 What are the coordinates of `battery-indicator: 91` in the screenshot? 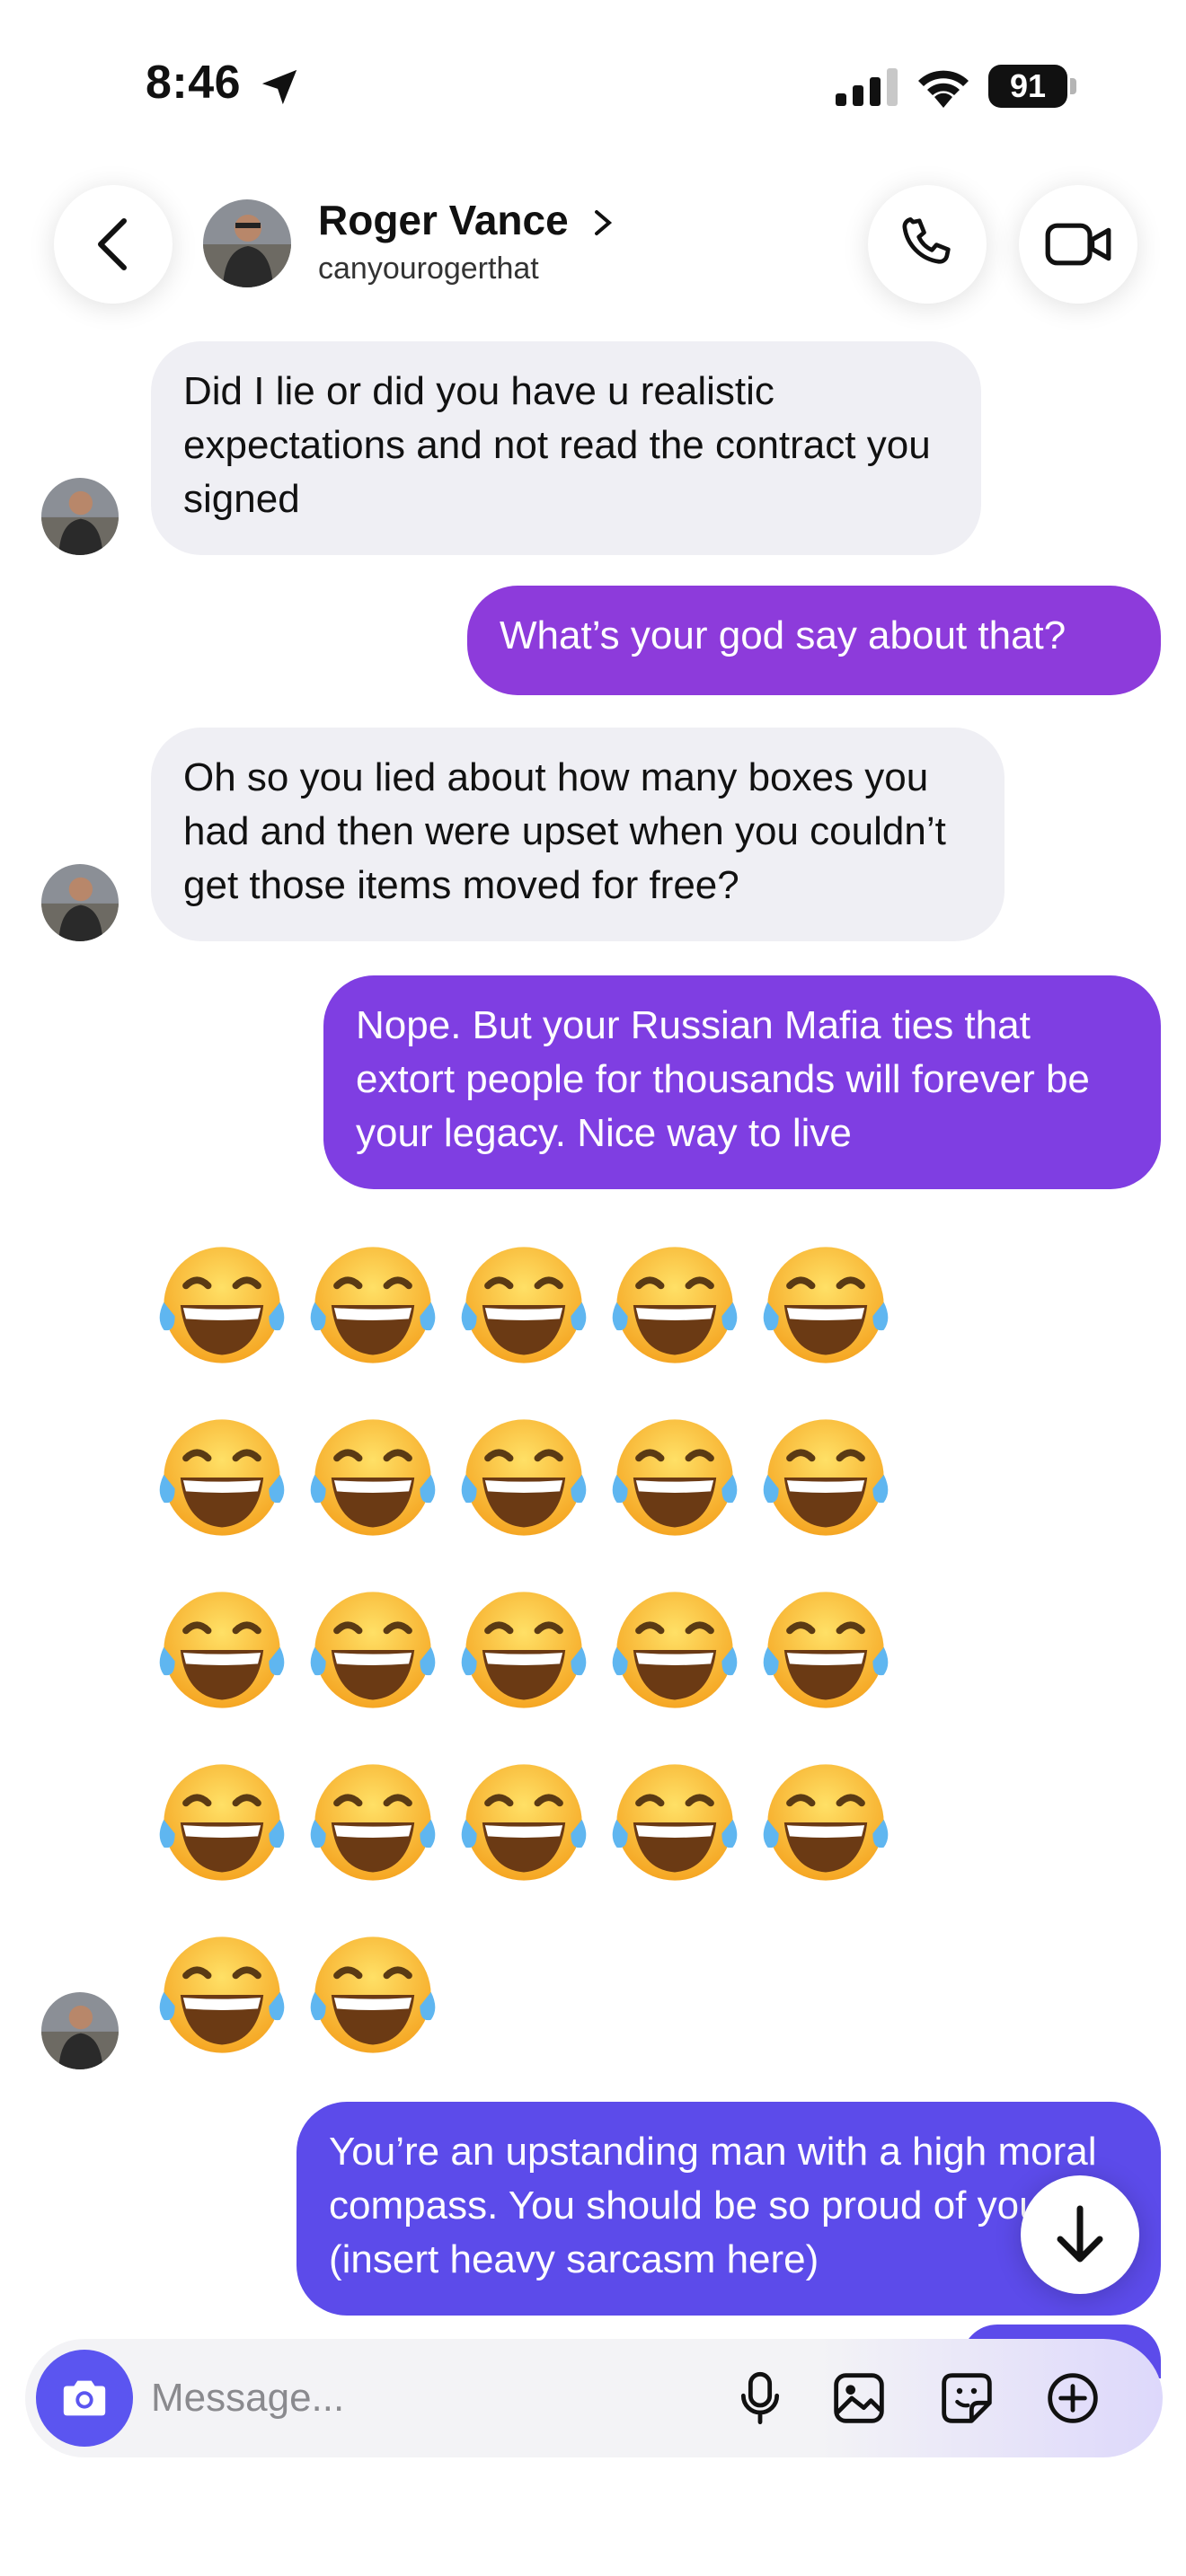 It's located at (1033, 86).